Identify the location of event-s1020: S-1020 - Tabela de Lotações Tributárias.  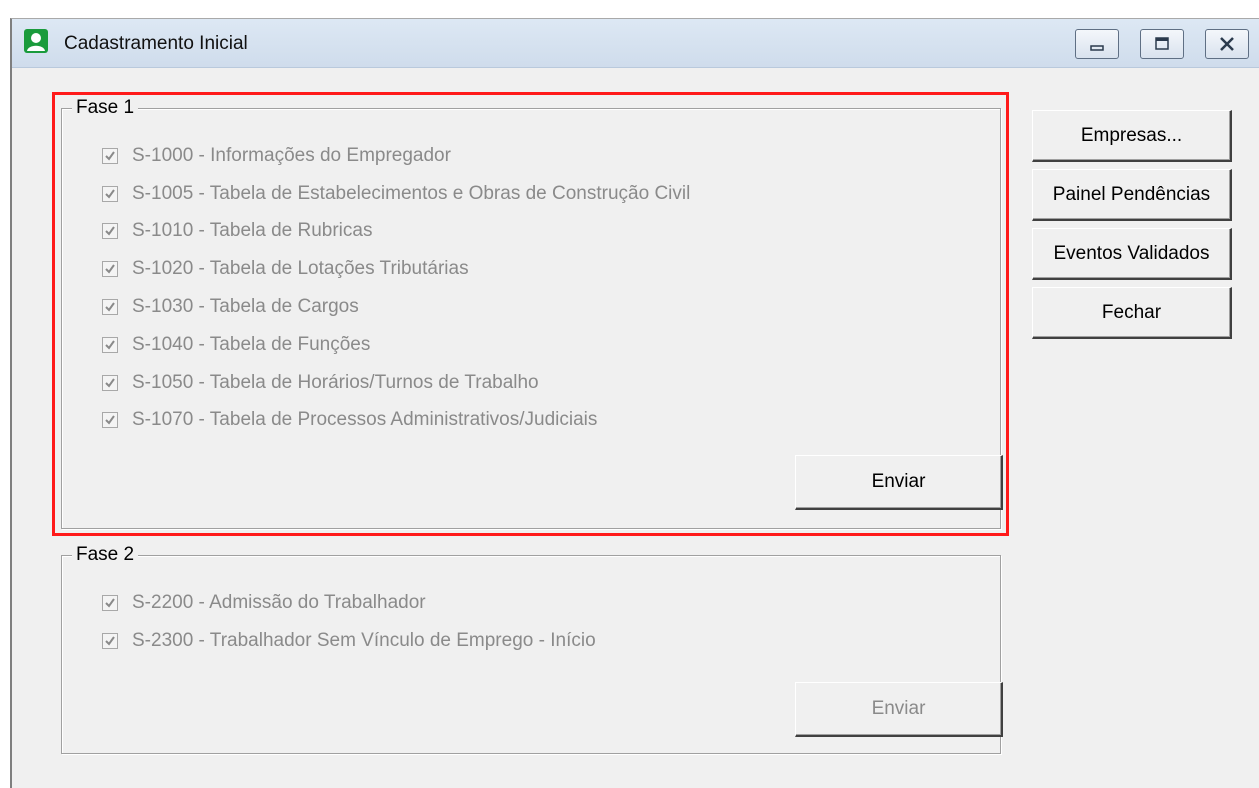
(396, 269).